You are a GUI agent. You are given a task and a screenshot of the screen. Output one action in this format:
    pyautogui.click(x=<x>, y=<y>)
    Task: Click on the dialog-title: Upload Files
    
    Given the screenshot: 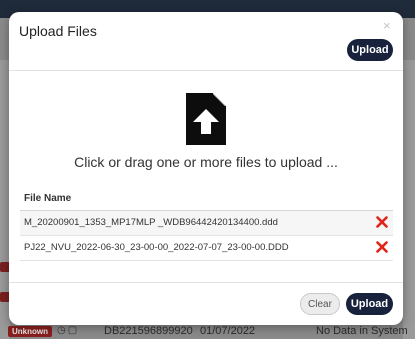 What is the action you would take?
    pyautogui.click(x=58, y=31)
    